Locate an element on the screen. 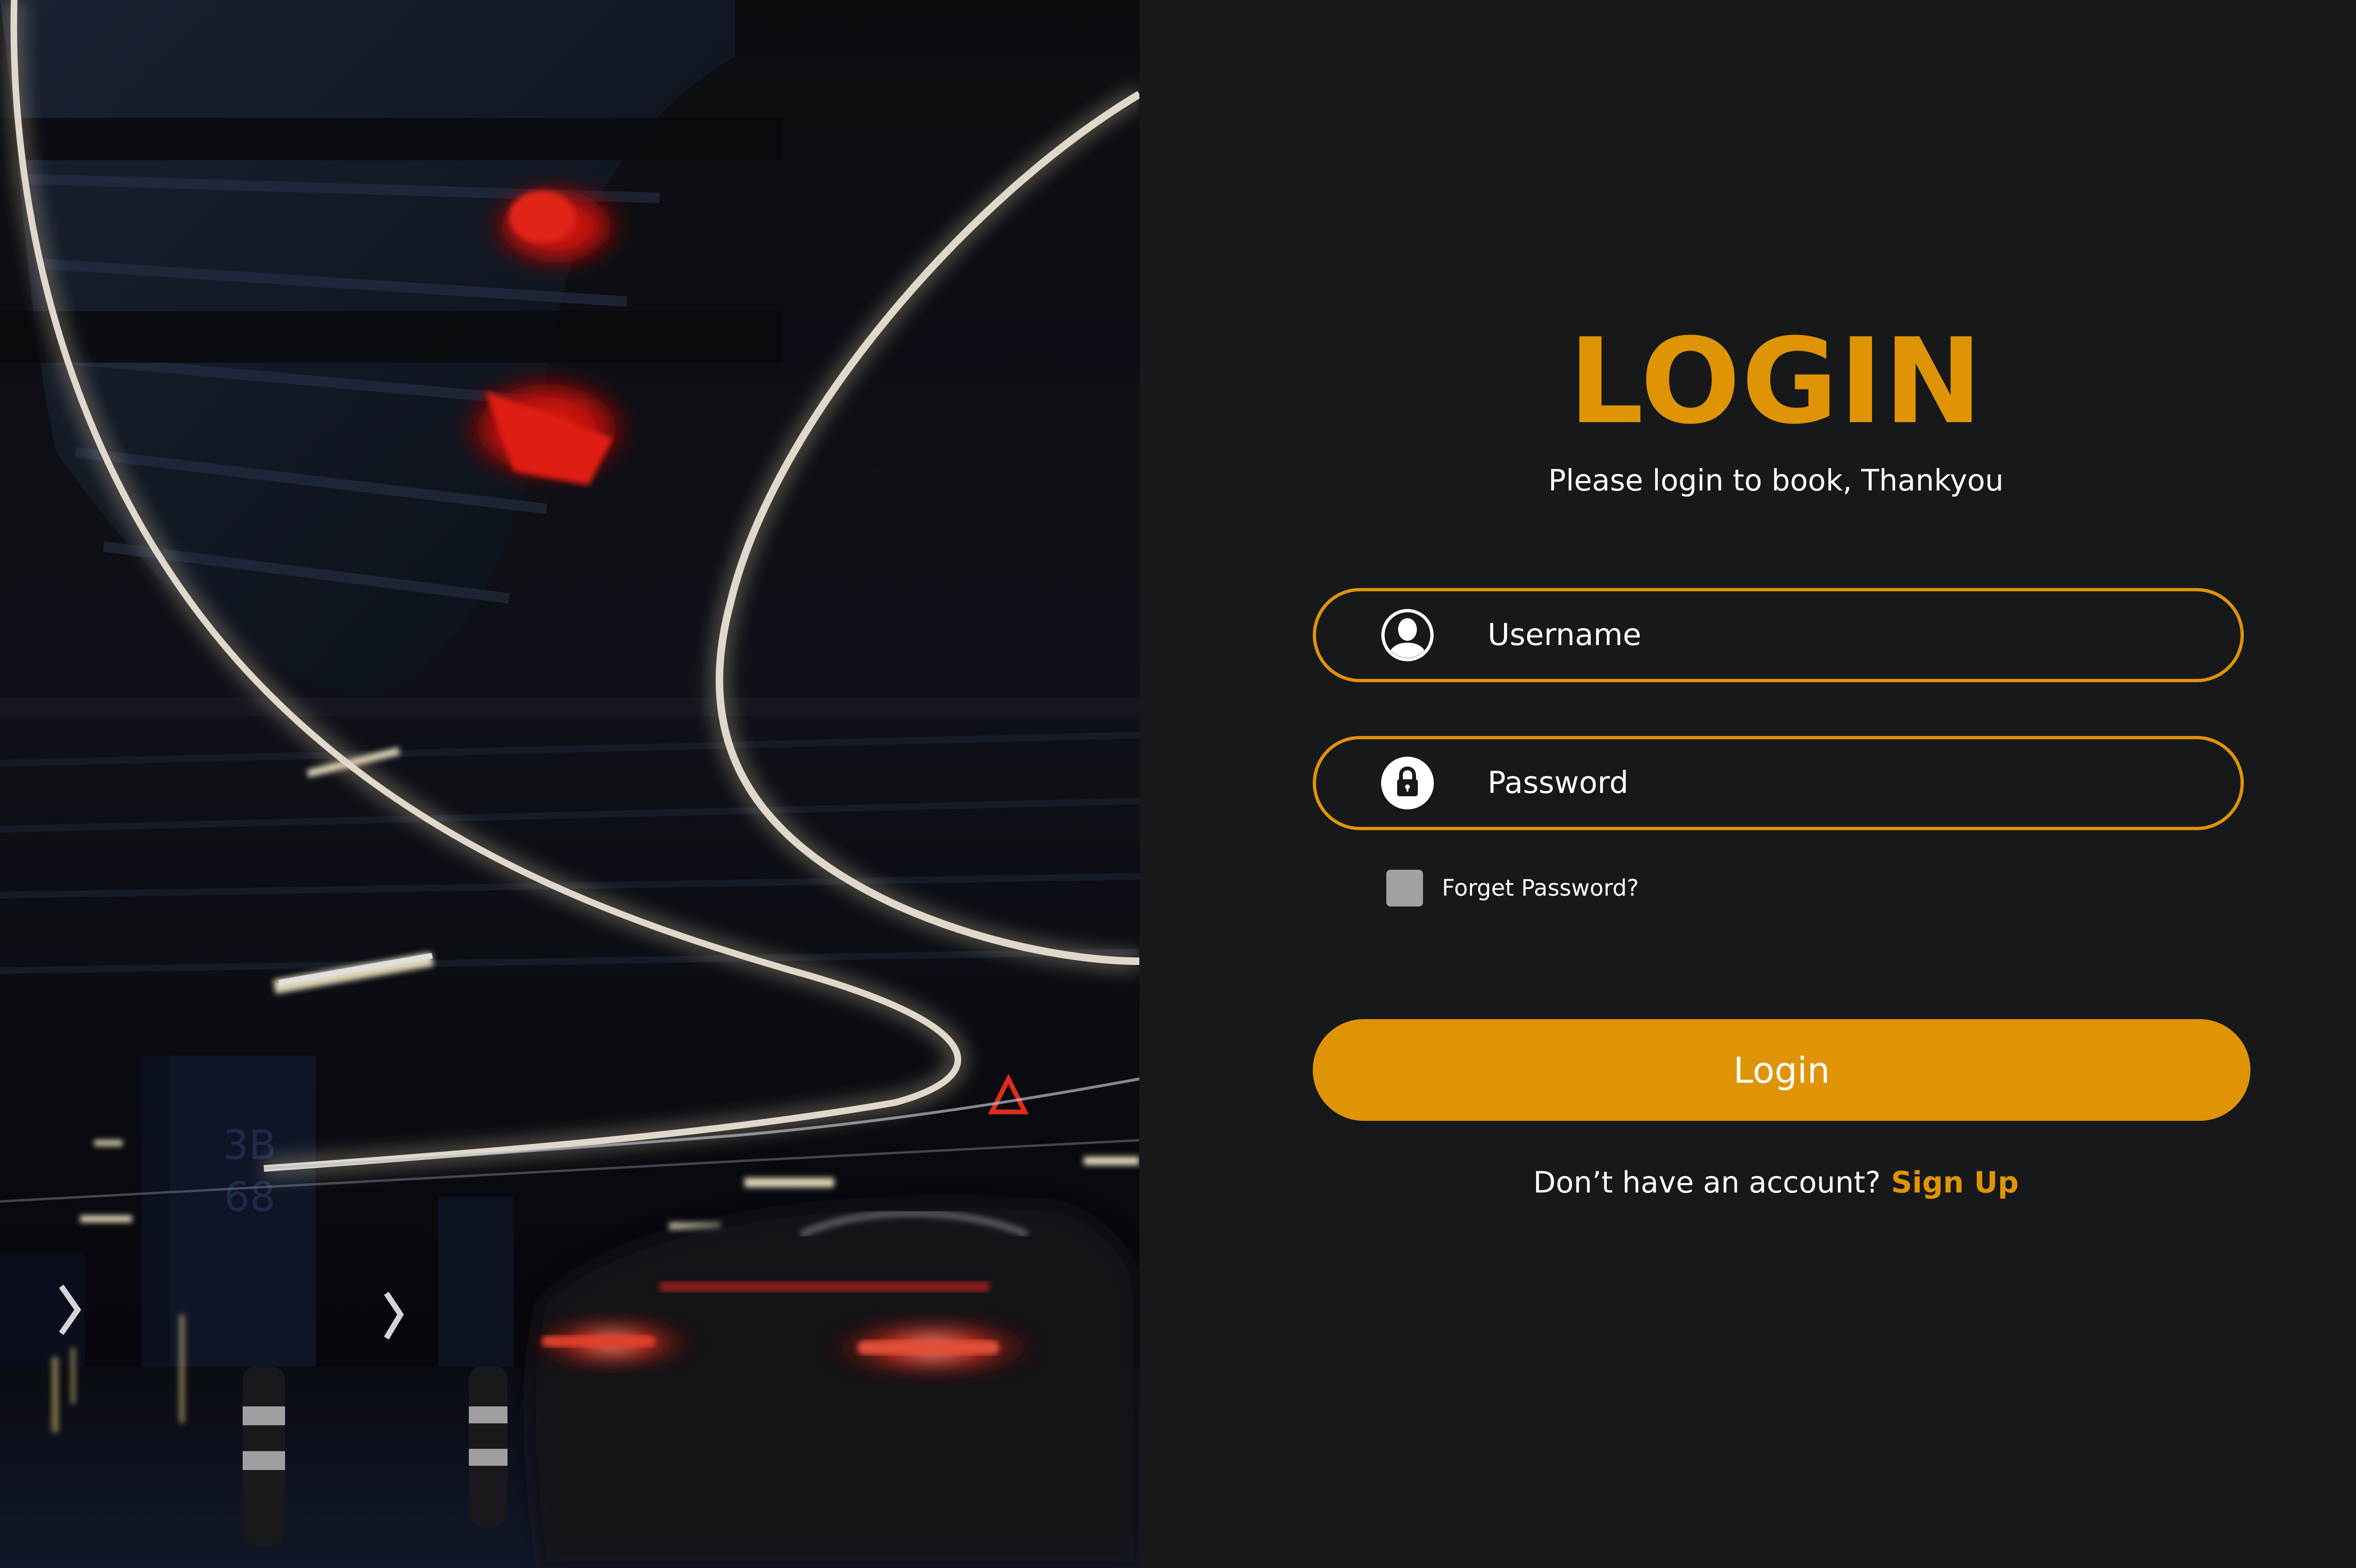 This screenshot has width=2356, height=1568. forget-password-row: Forget Password? is located at coordinates (1512, 888).